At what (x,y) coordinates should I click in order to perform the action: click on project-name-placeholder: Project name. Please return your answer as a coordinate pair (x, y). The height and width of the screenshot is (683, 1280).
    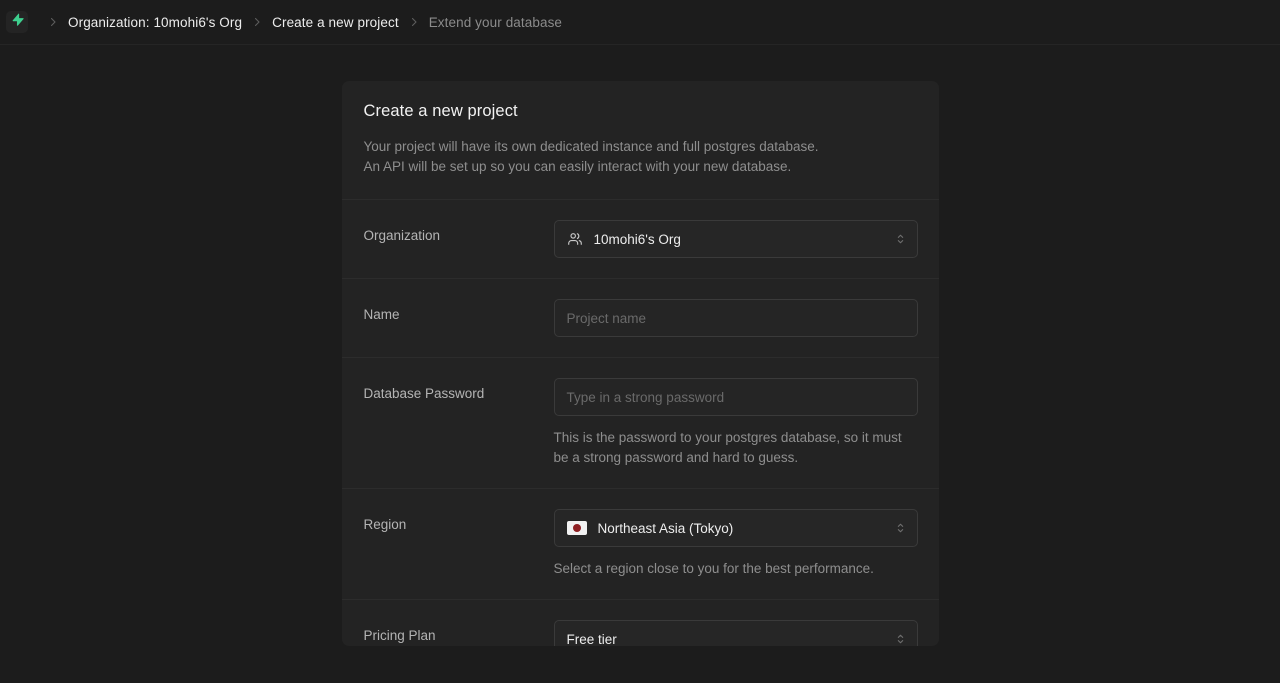
    Looking at the image, I should click on (606, 318).